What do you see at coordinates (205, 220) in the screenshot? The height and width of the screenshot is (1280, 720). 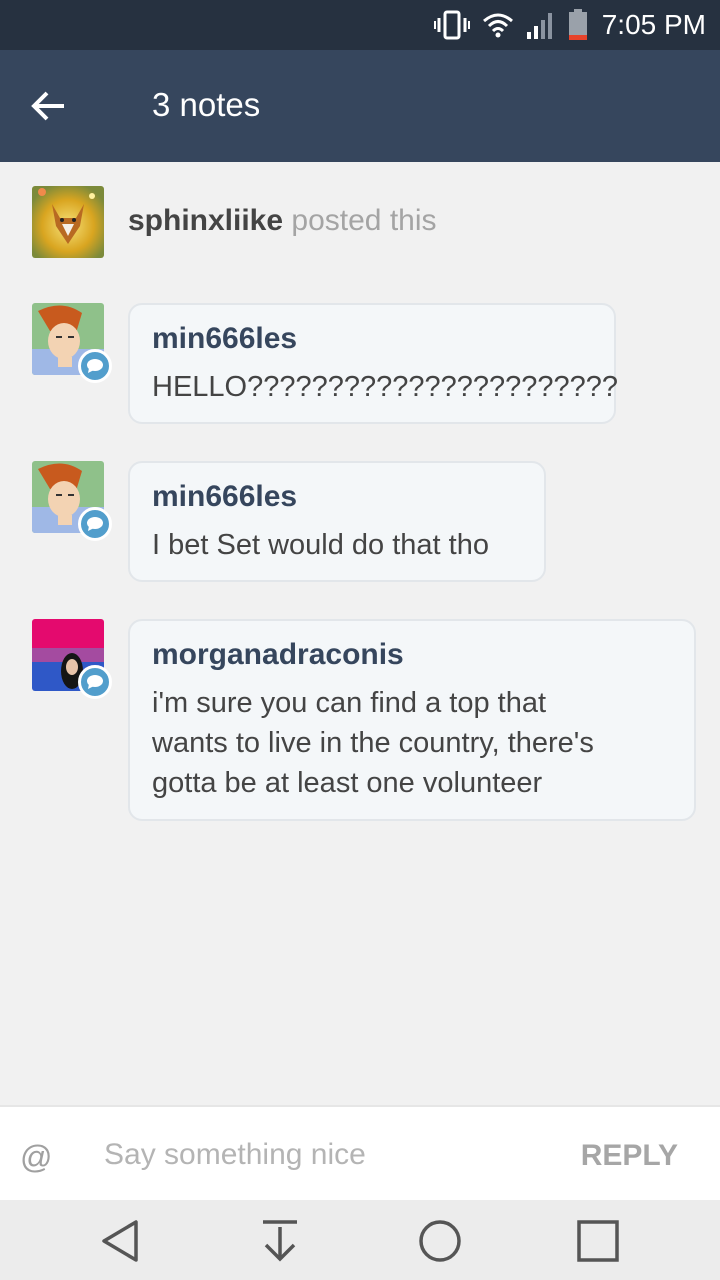 I see `note-username: sphinxliike` at bounding box center [205, 220].